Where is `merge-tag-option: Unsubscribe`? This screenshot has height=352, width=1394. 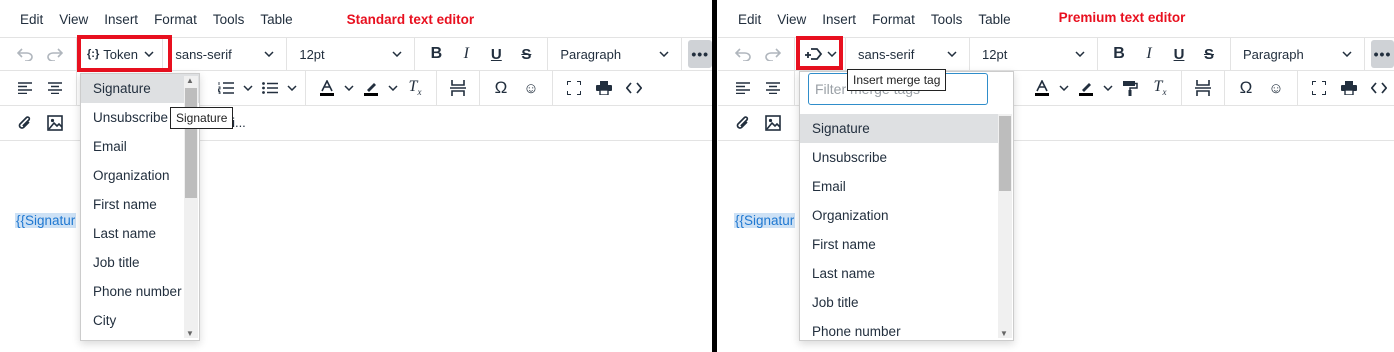 merge-tag-option: Unsubscribe is located at coordinates (906, 157).